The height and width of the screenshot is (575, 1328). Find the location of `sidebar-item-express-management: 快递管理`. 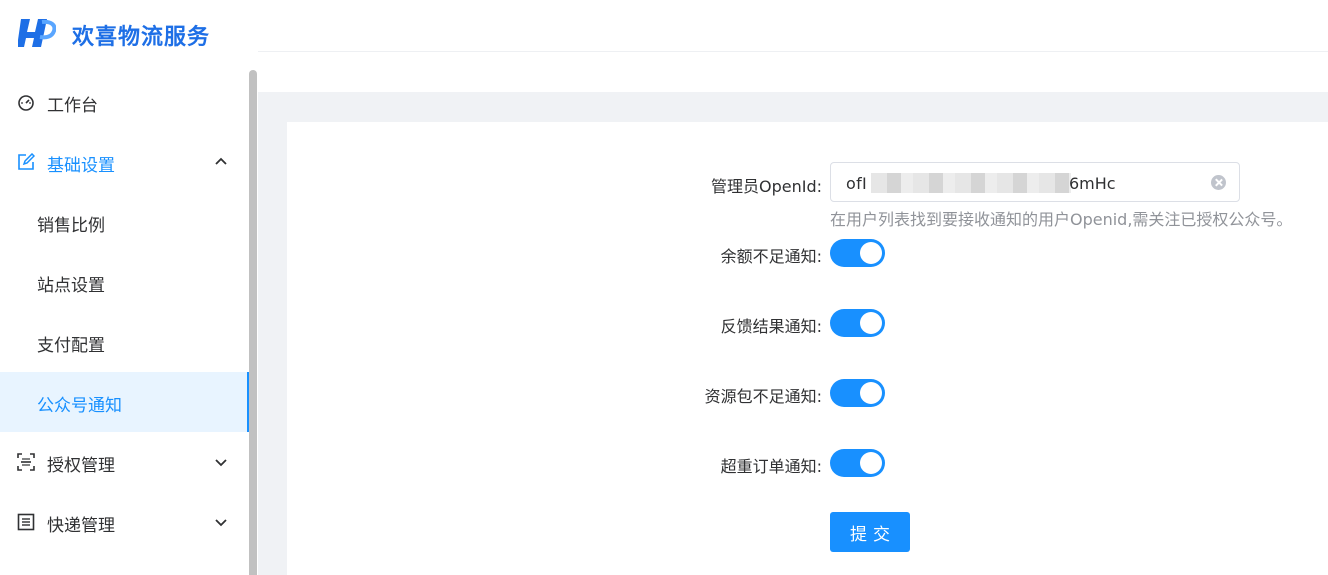

sidebar-item-express-management: 快递管理 is located at coordinates (125, 522).